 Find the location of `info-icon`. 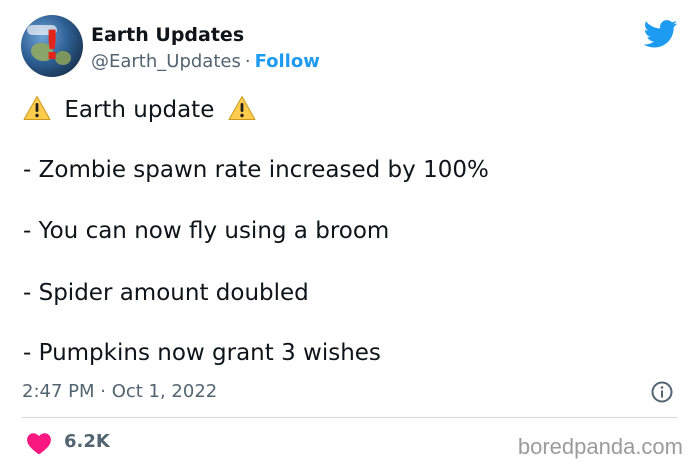

info-icon is located at coordinates (662, 392).